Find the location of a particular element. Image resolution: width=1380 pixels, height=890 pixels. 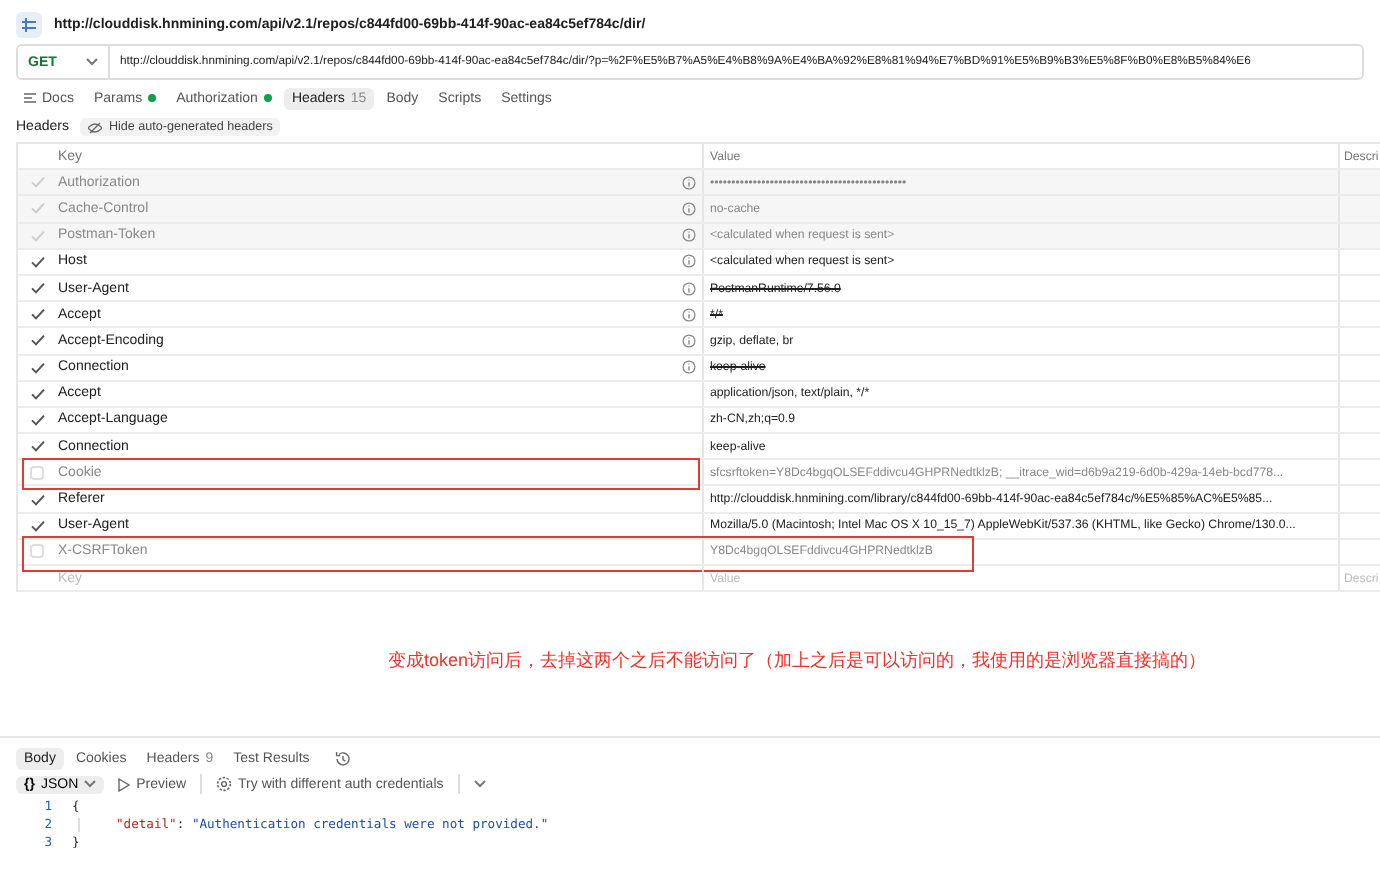

request-icon is located at coordinates (29, 24).